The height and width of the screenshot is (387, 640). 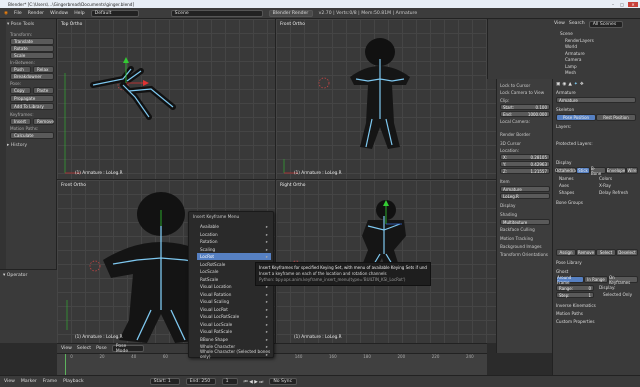 I want to click on calculate-button: Calculate, so click(x=32, y=135).